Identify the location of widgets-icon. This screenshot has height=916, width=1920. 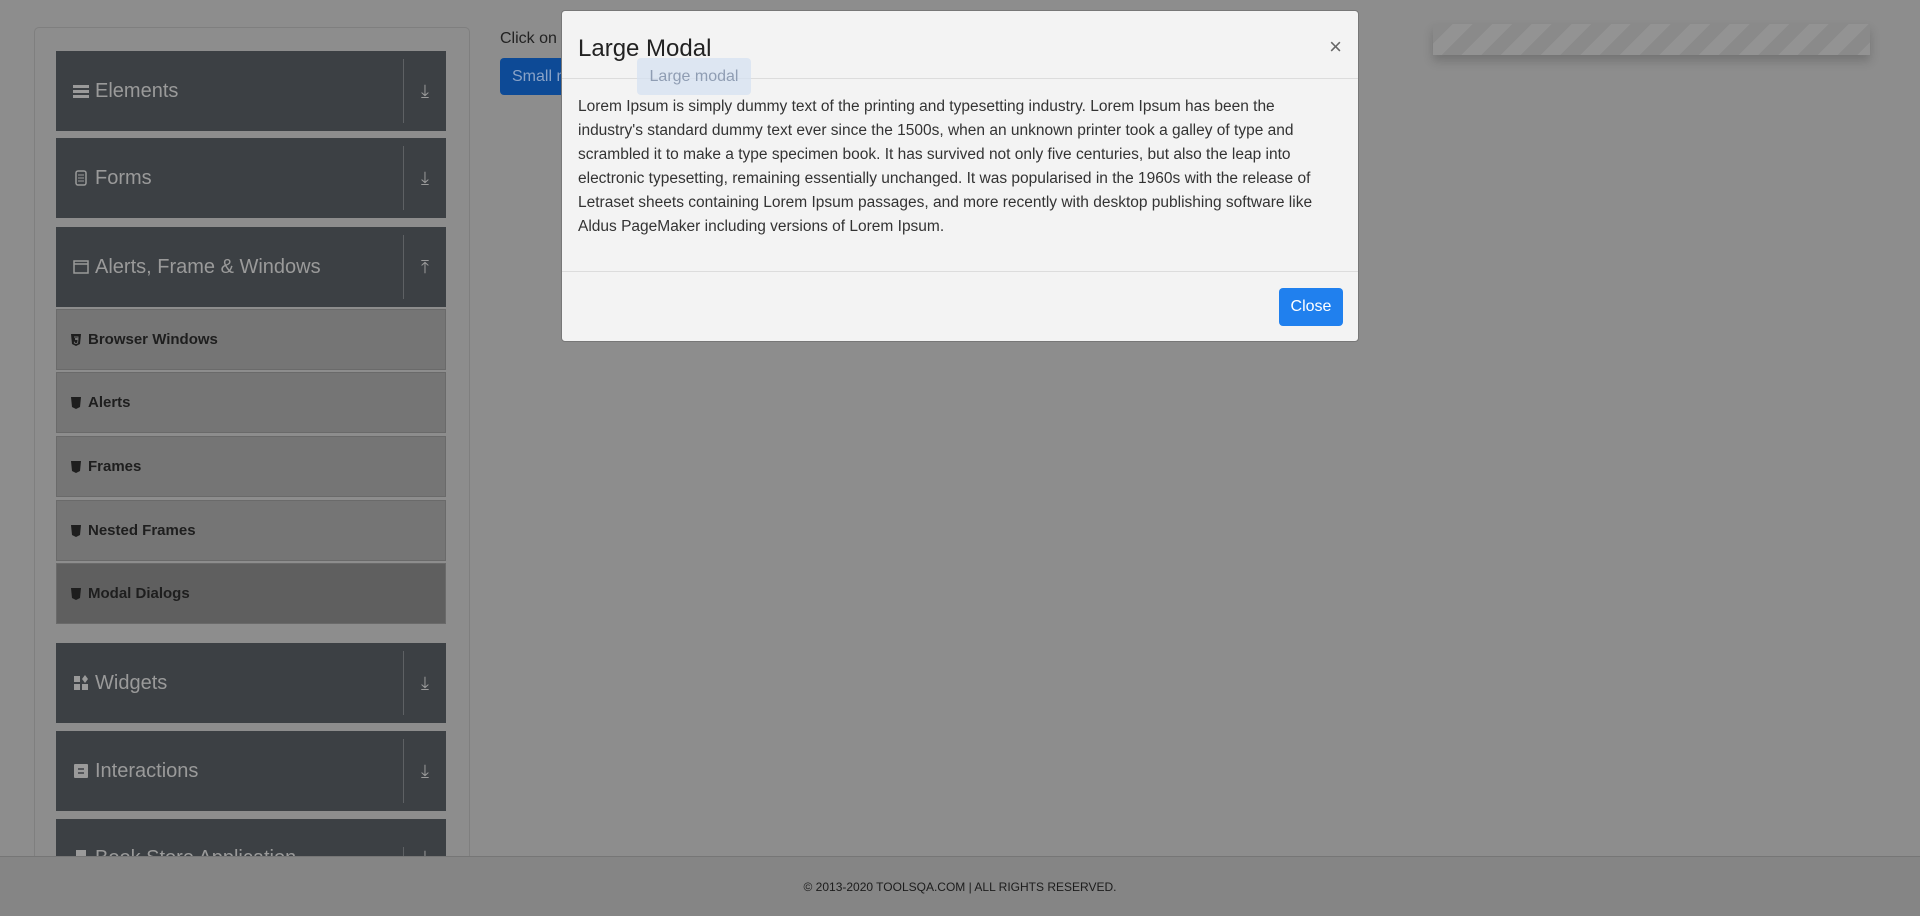
(81, 683).